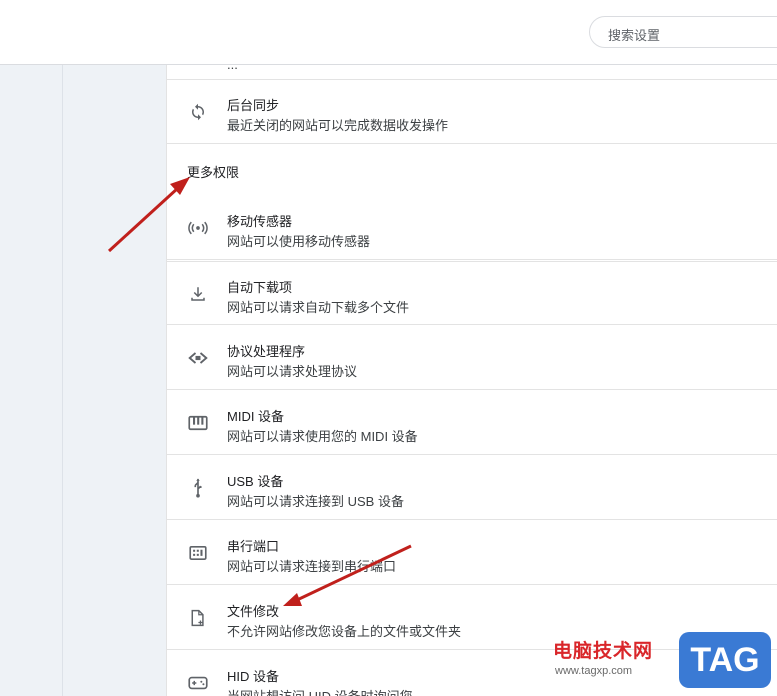 The width and height of the screenshot is (777, 696). What do you see at coordinates (603, 651) in the screenshot?
I see `watermark-text: 电脑技术网` at bounding box center [603, 651].